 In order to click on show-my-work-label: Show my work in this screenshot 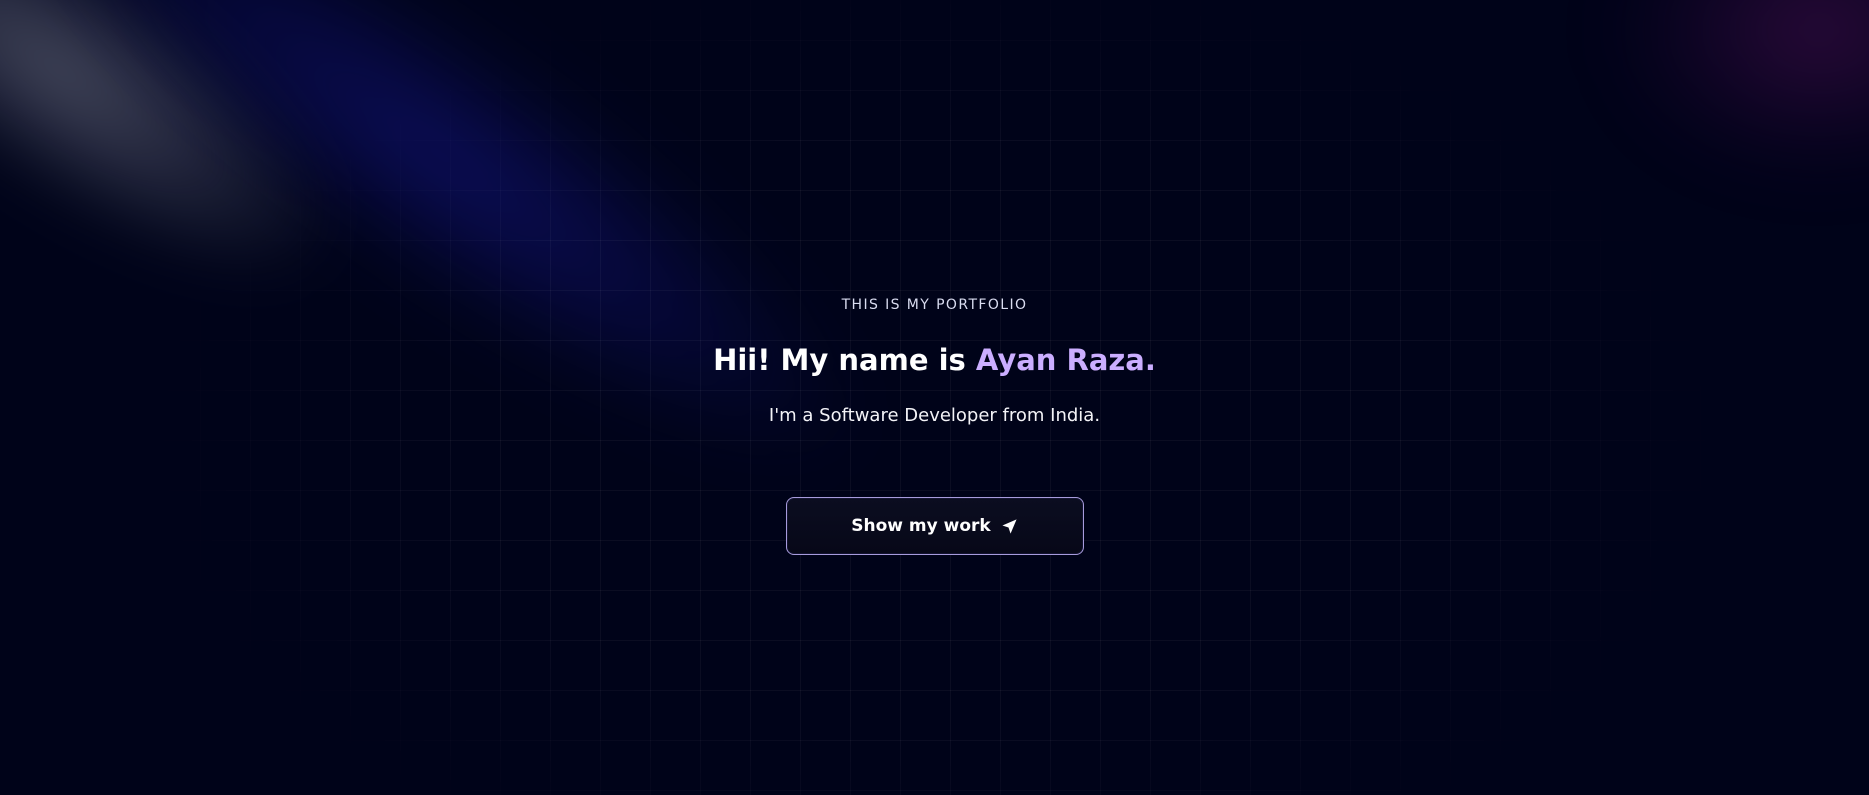, I will do `click(921, 526)`.